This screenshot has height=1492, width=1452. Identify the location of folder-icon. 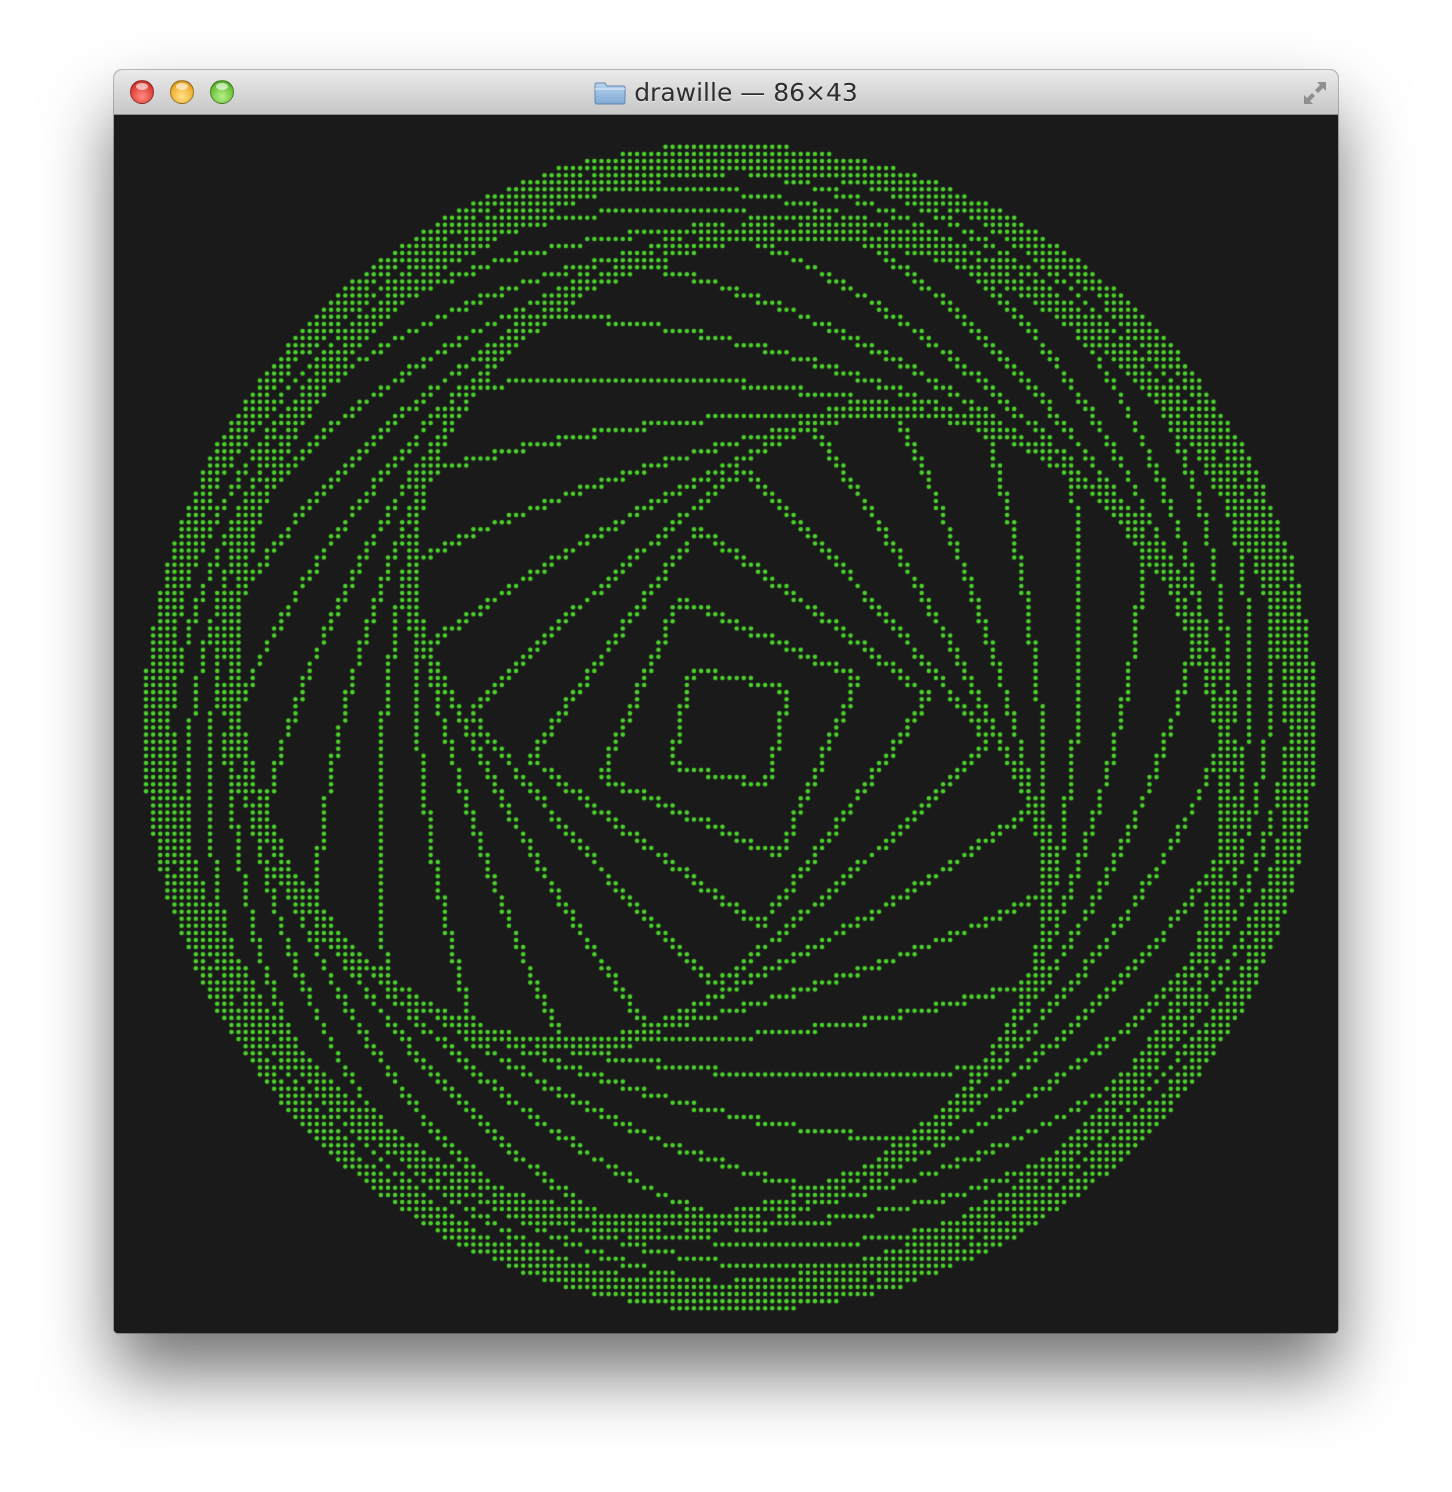
(610, 93).